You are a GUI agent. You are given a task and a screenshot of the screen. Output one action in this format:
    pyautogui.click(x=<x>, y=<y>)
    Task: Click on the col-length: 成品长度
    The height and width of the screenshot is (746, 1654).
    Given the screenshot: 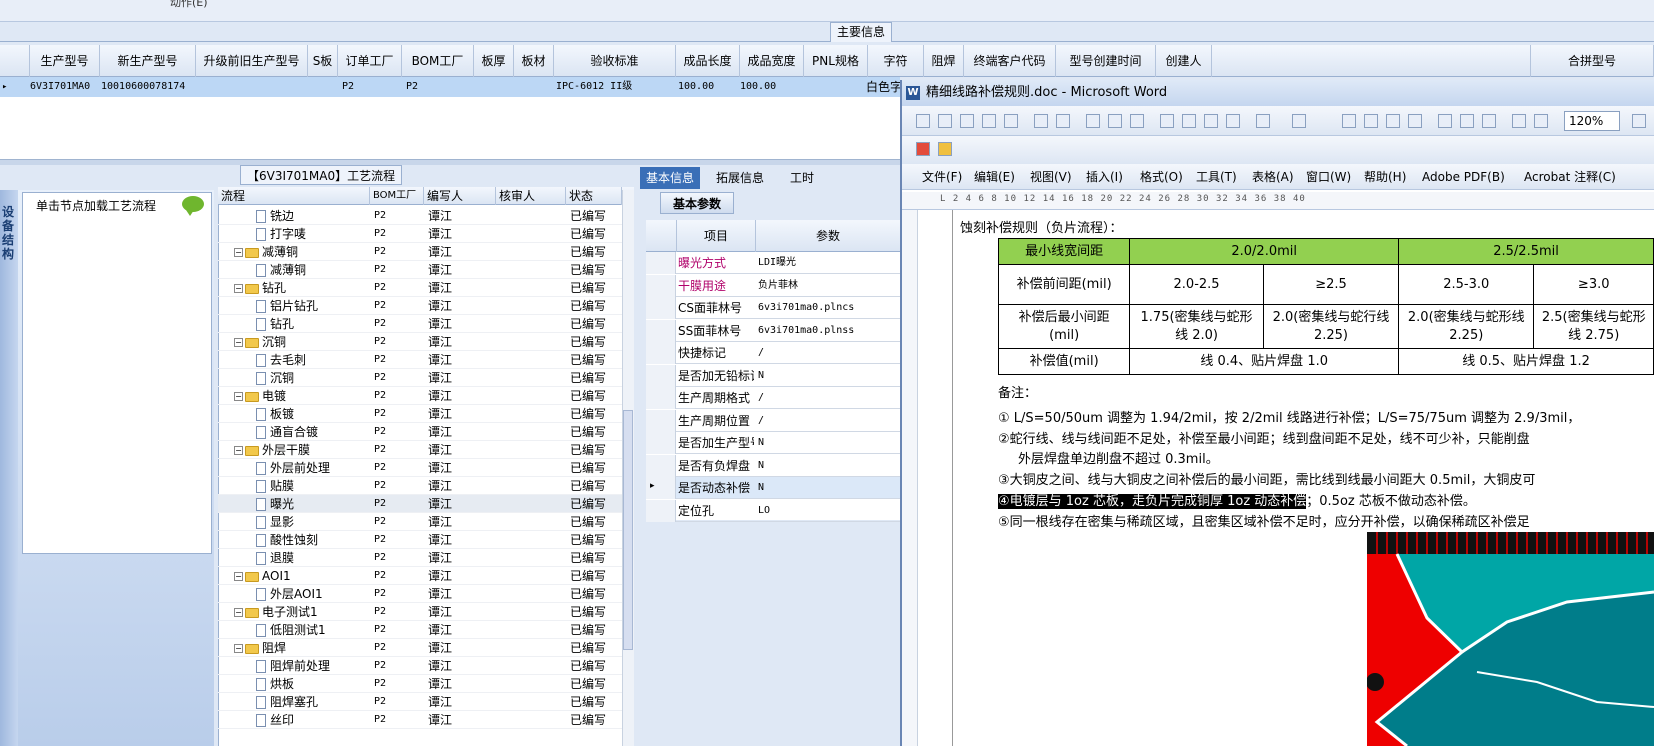 What is the action you would take?
    pyautogui.click(x=708, y=61)
    